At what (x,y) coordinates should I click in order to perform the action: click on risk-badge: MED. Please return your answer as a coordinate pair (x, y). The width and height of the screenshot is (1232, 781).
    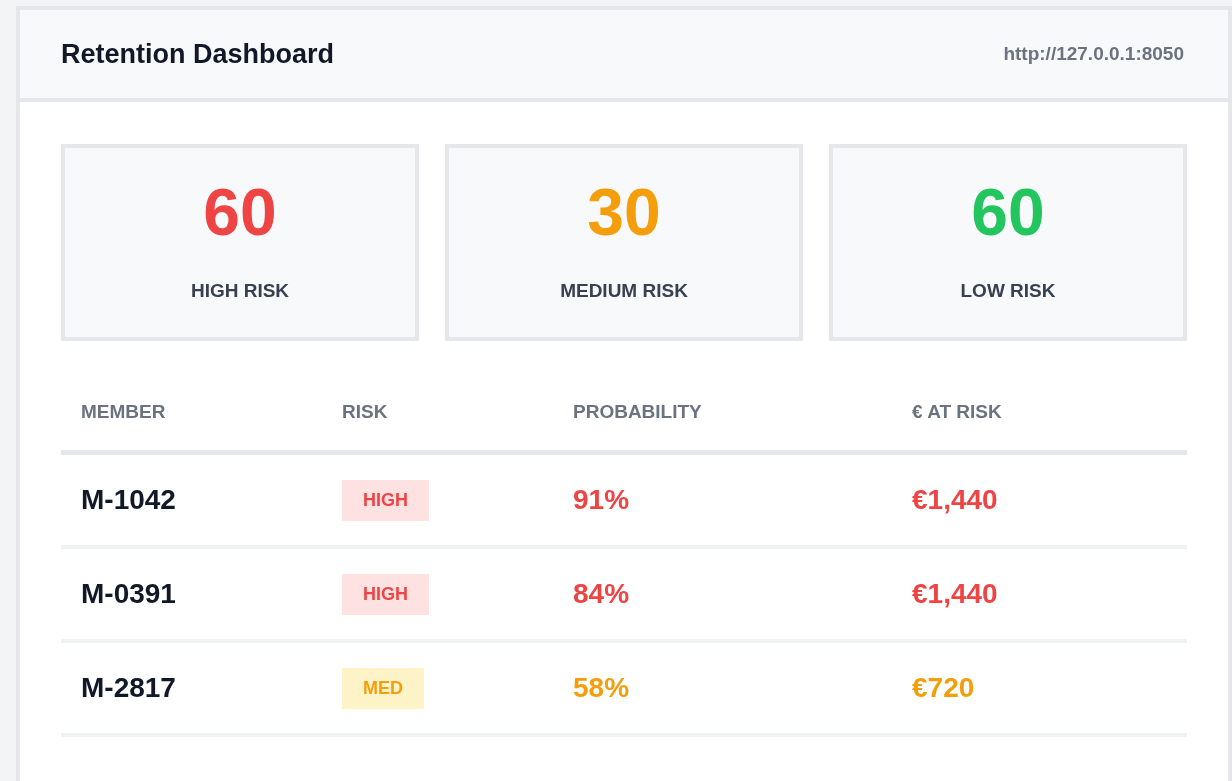
    Looking at the image, I should click on (383, 688).